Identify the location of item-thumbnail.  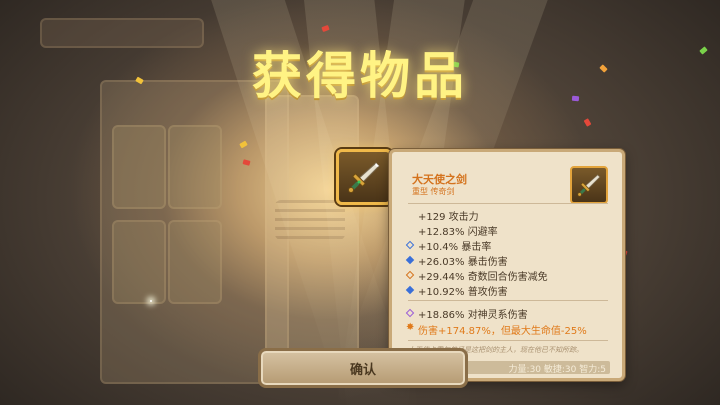
(589, 185).